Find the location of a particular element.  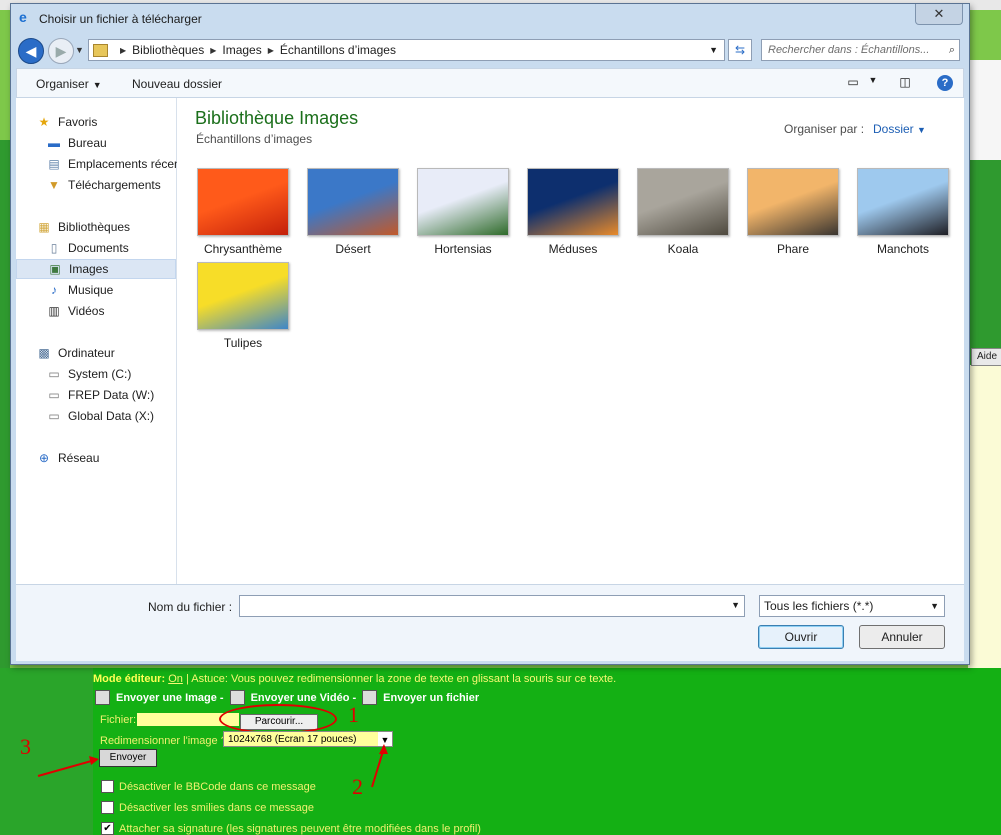

file-name: Tulipes is located at coordinates (243, 343).